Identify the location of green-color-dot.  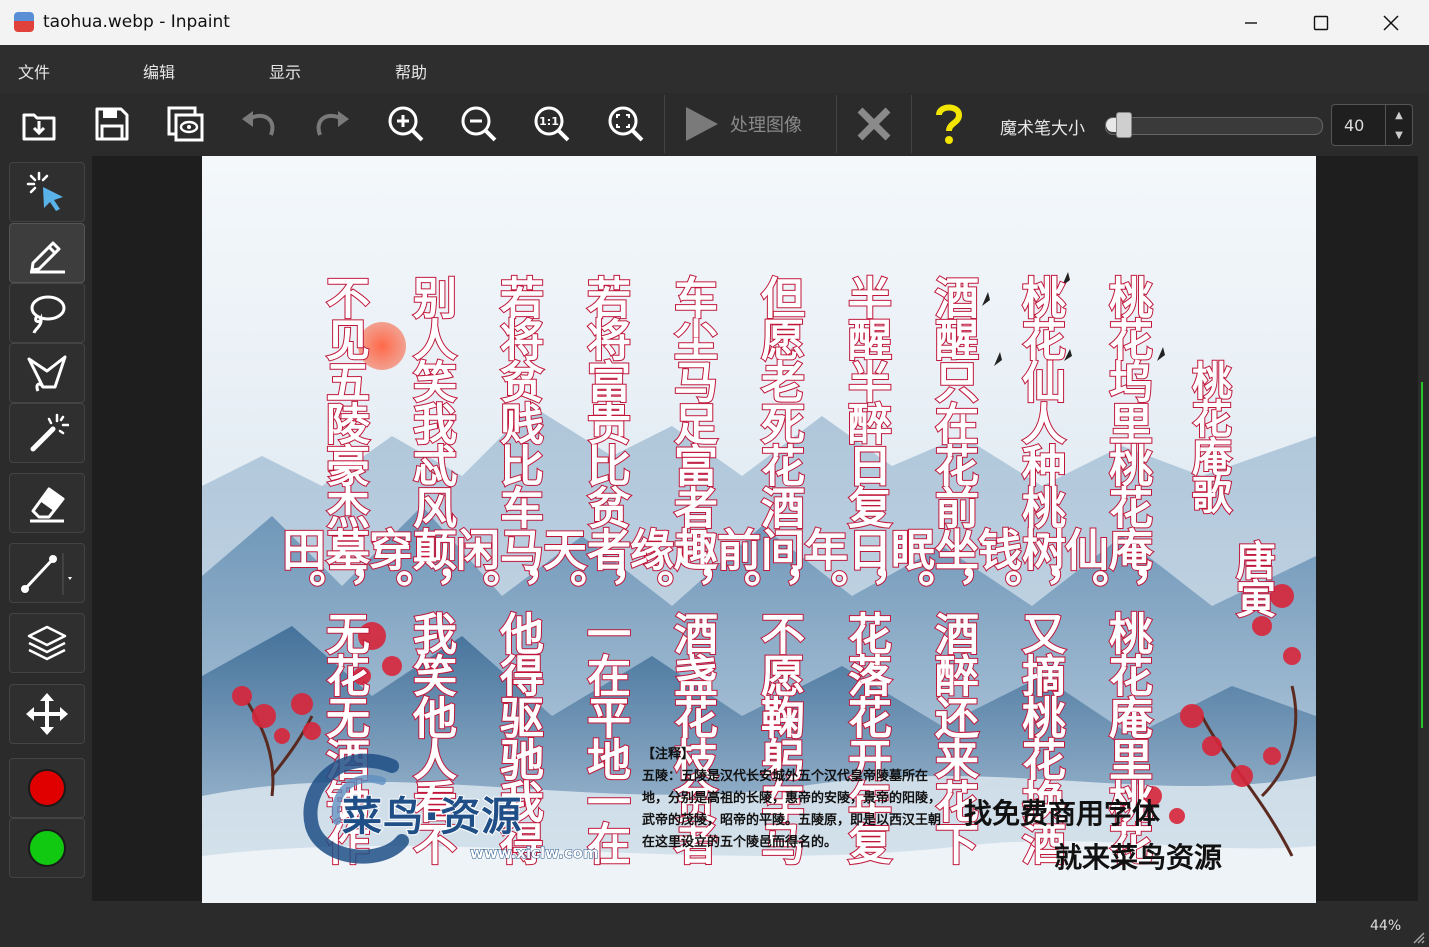
(47, 848).